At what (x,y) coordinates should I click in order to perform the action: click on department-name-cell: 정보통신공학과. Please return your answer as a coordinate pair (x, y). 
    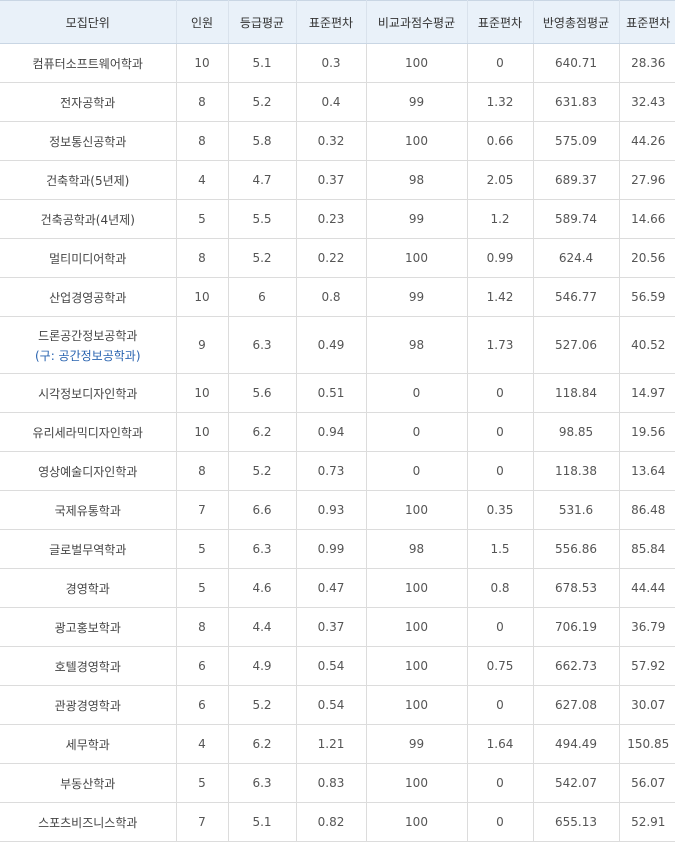
    Looking at the image, I should click on (88, 141).